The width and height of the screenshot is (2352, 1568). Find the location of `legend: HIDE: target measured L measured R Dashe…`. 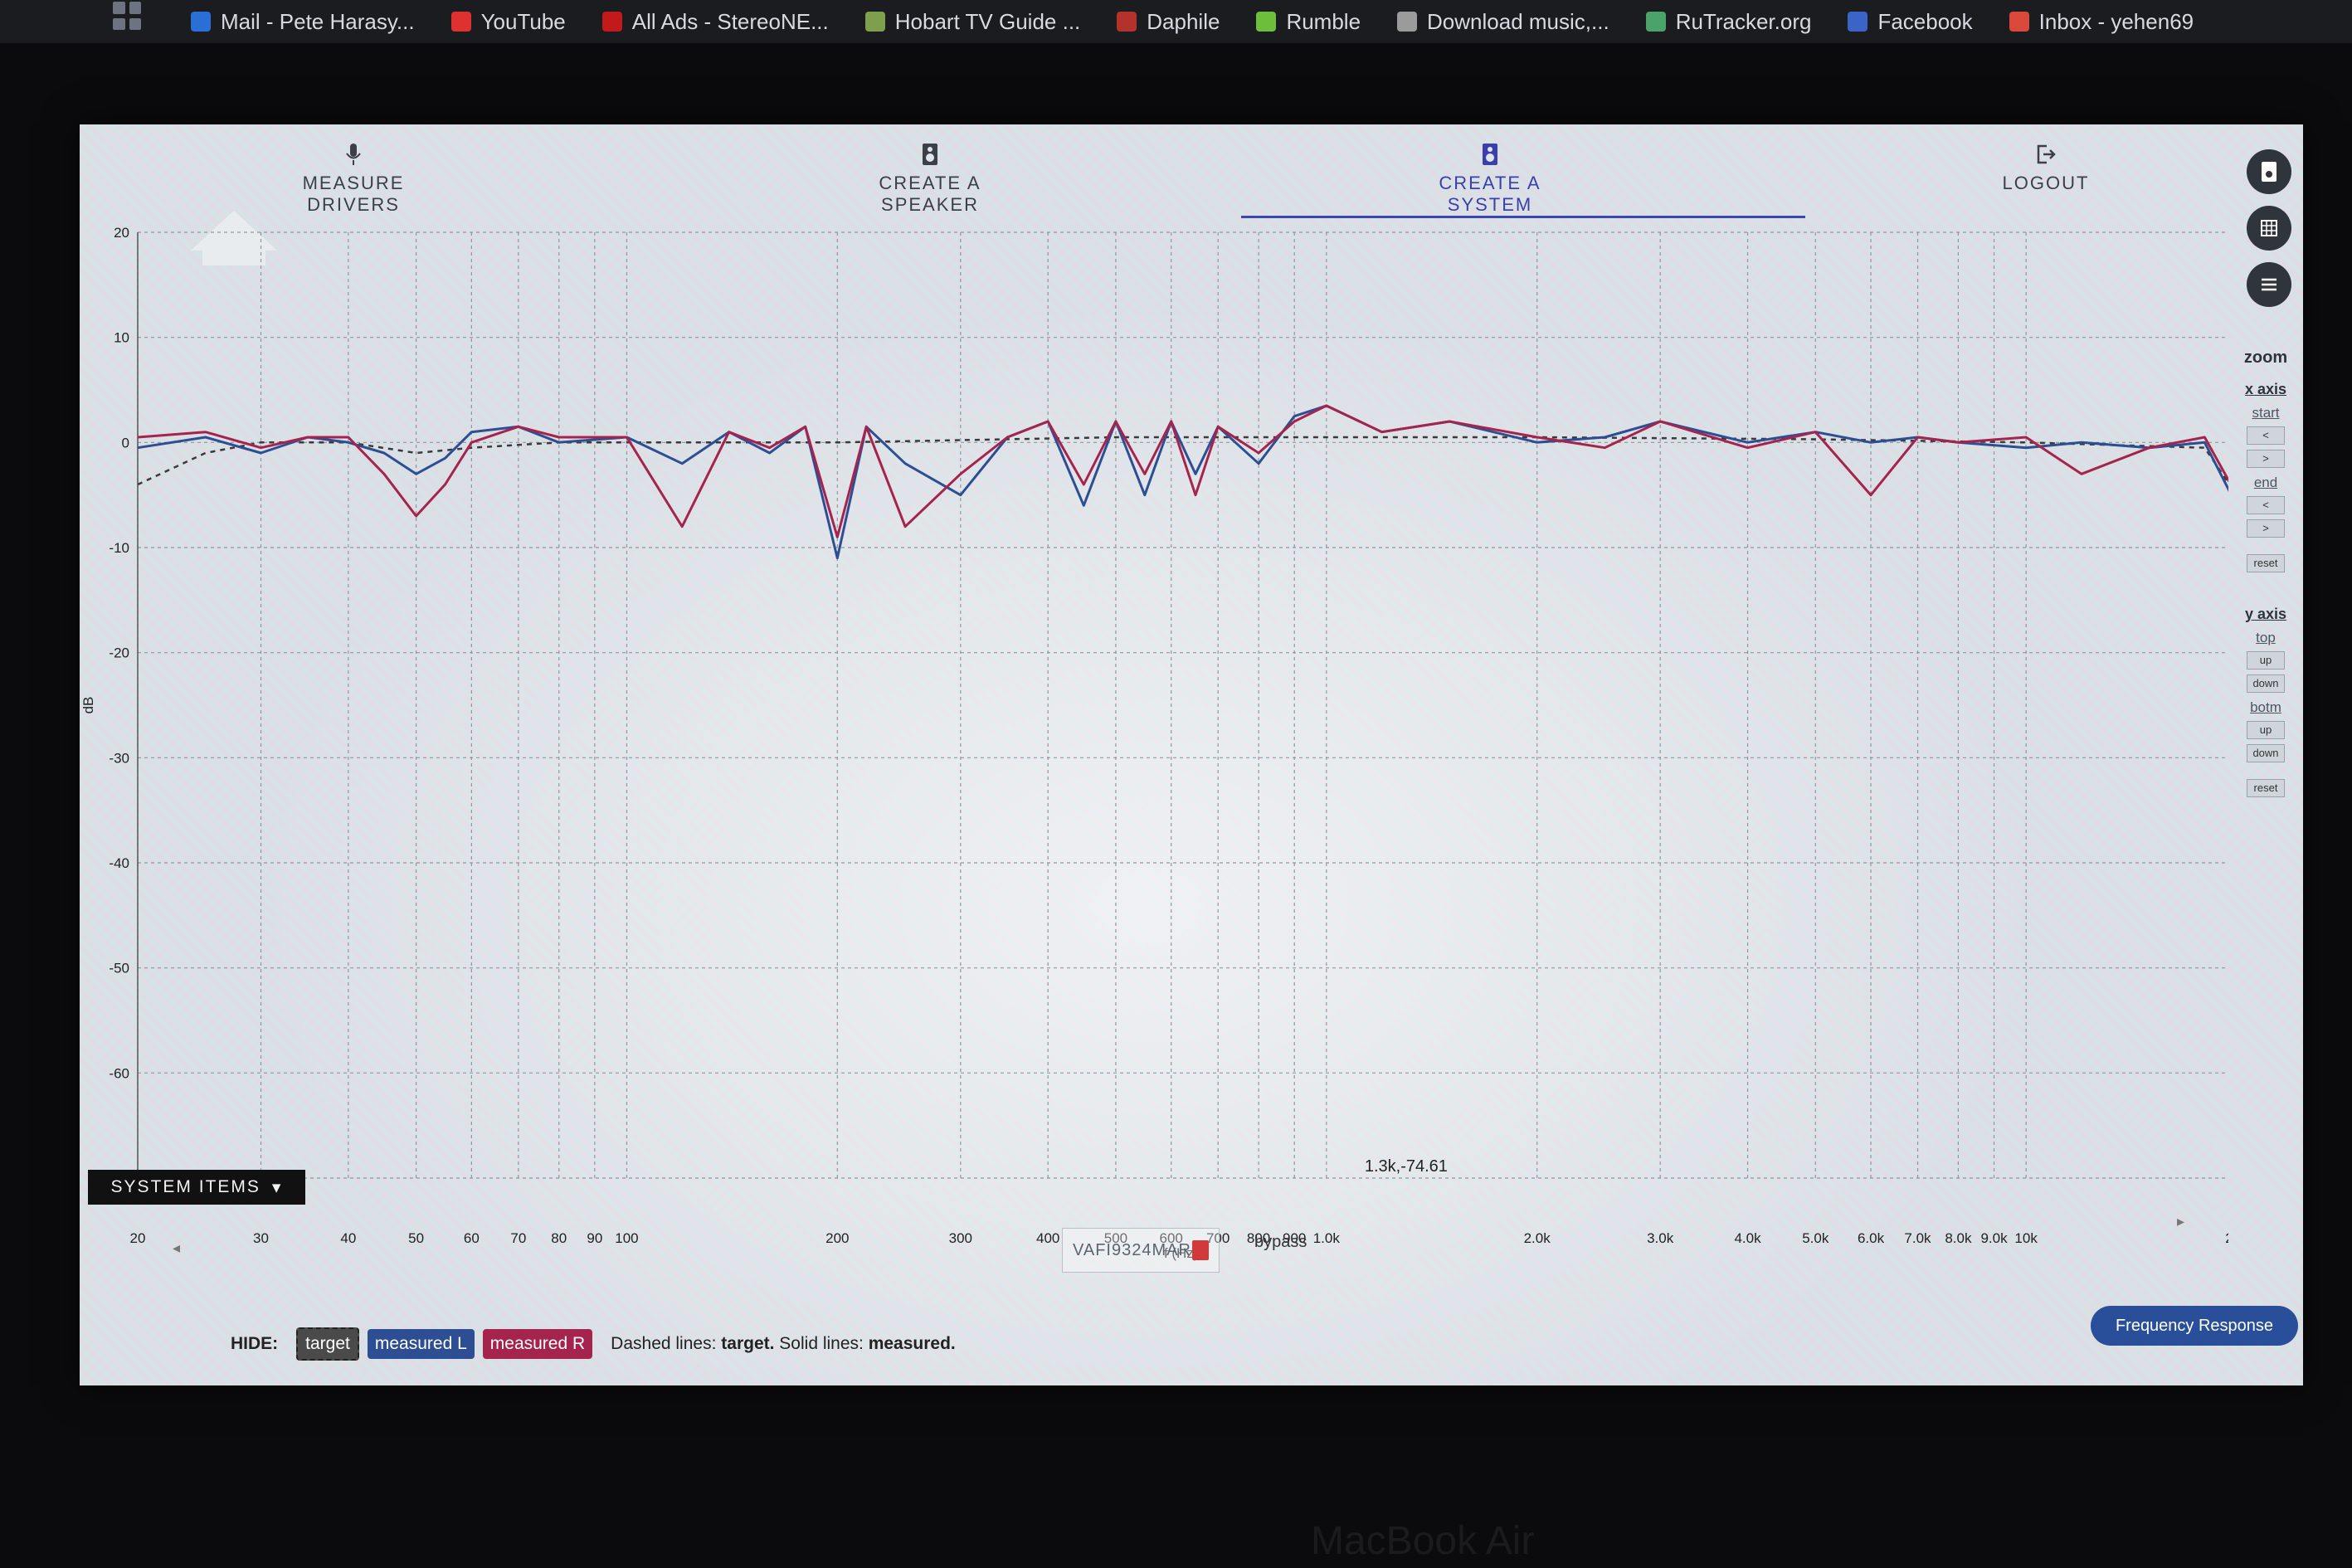

legend: HIDE: target measured L measured R Dashe… is located at coordinates (593, 1344).